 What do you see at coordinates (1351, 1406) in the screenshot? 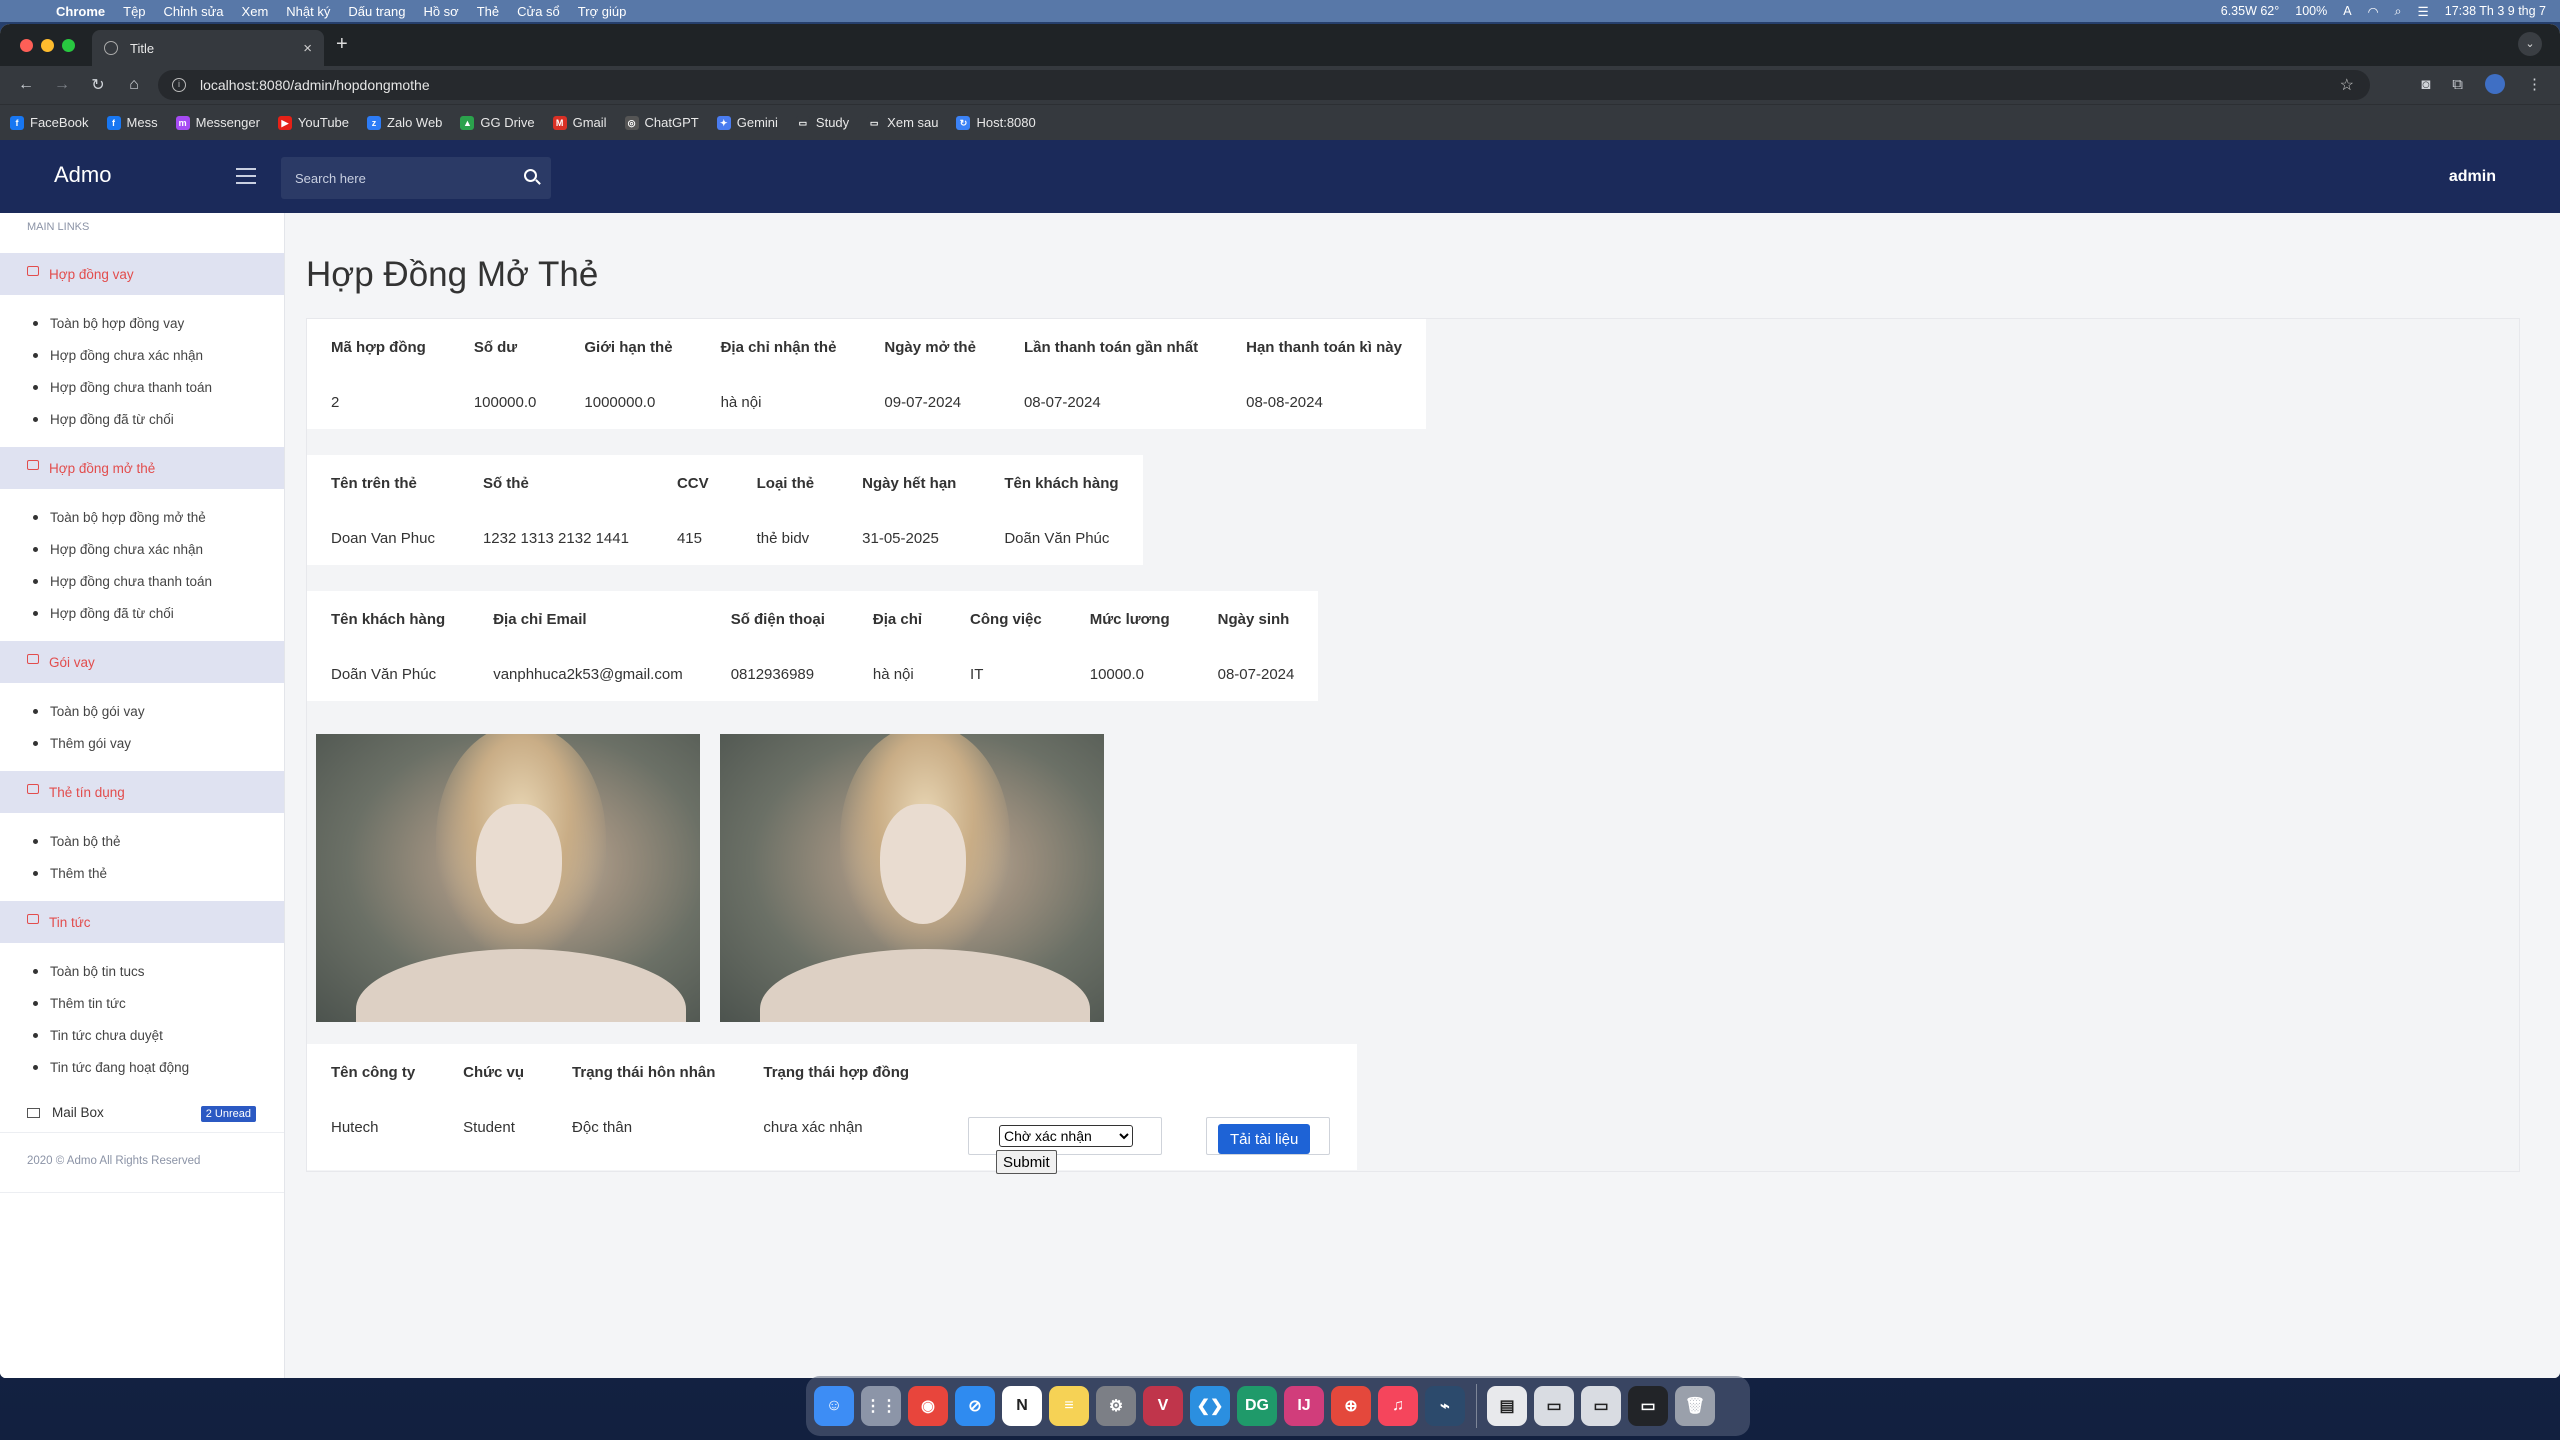
I see `dock-thermometer-icon: ⊕` at bounding box center [1351, 1406].